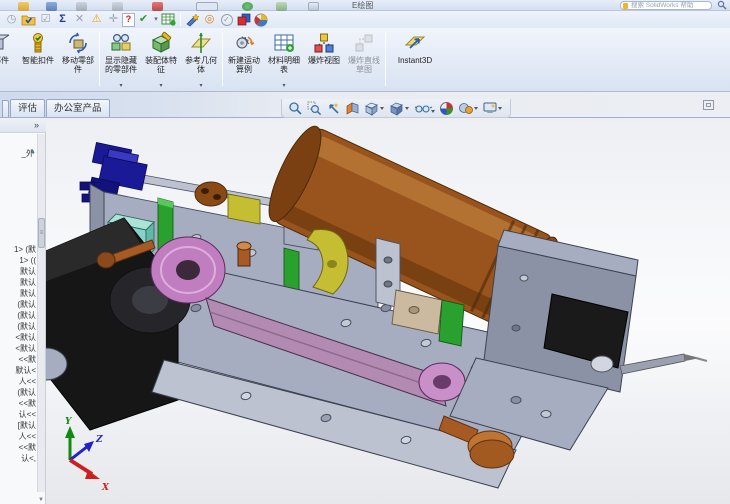 This screenshot has height=504, width=730. What do you see at coordinates (207, 6) in the screenshot?
I see `select-tool-icon` at bounding box center [207, 6].